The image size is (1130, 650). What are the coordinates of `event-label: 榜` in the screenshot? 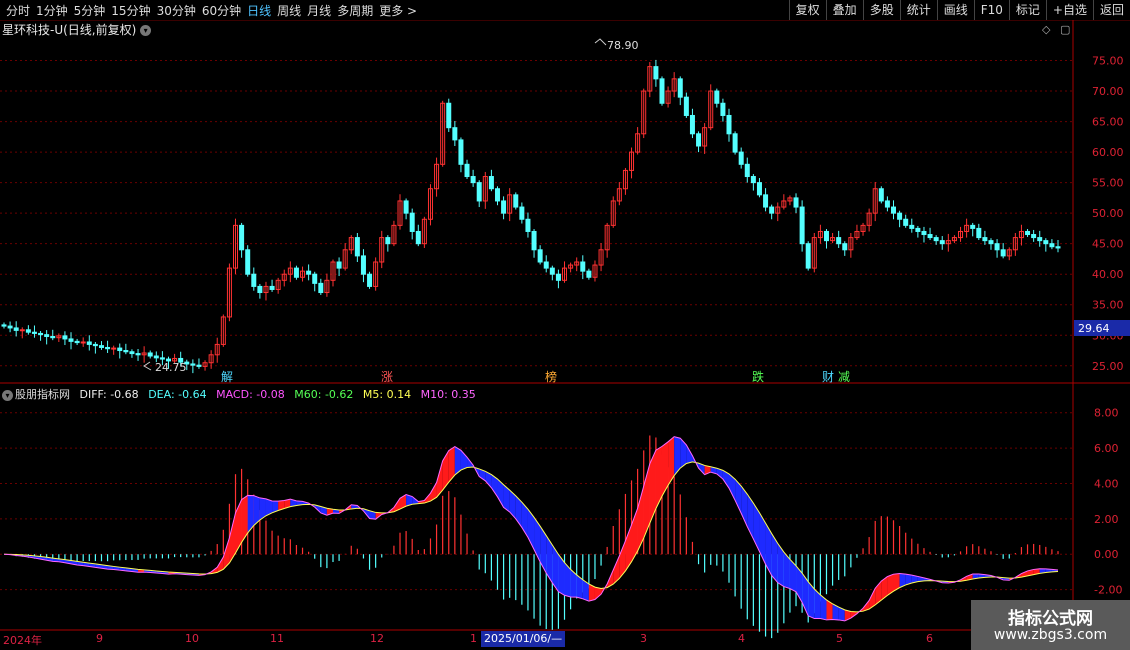 It's located at (551, 376).